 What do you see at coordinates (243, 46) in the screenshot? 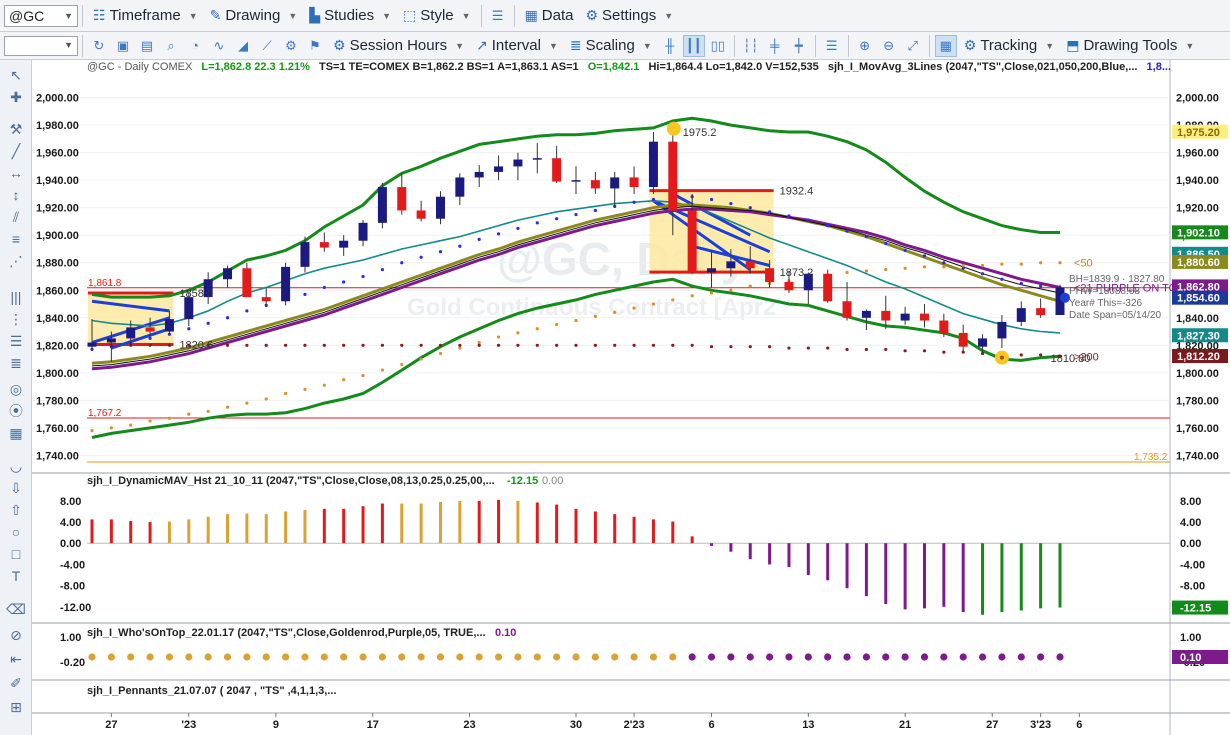
I see `area-chart-icon: ◢` at bounding box center [243, 46].